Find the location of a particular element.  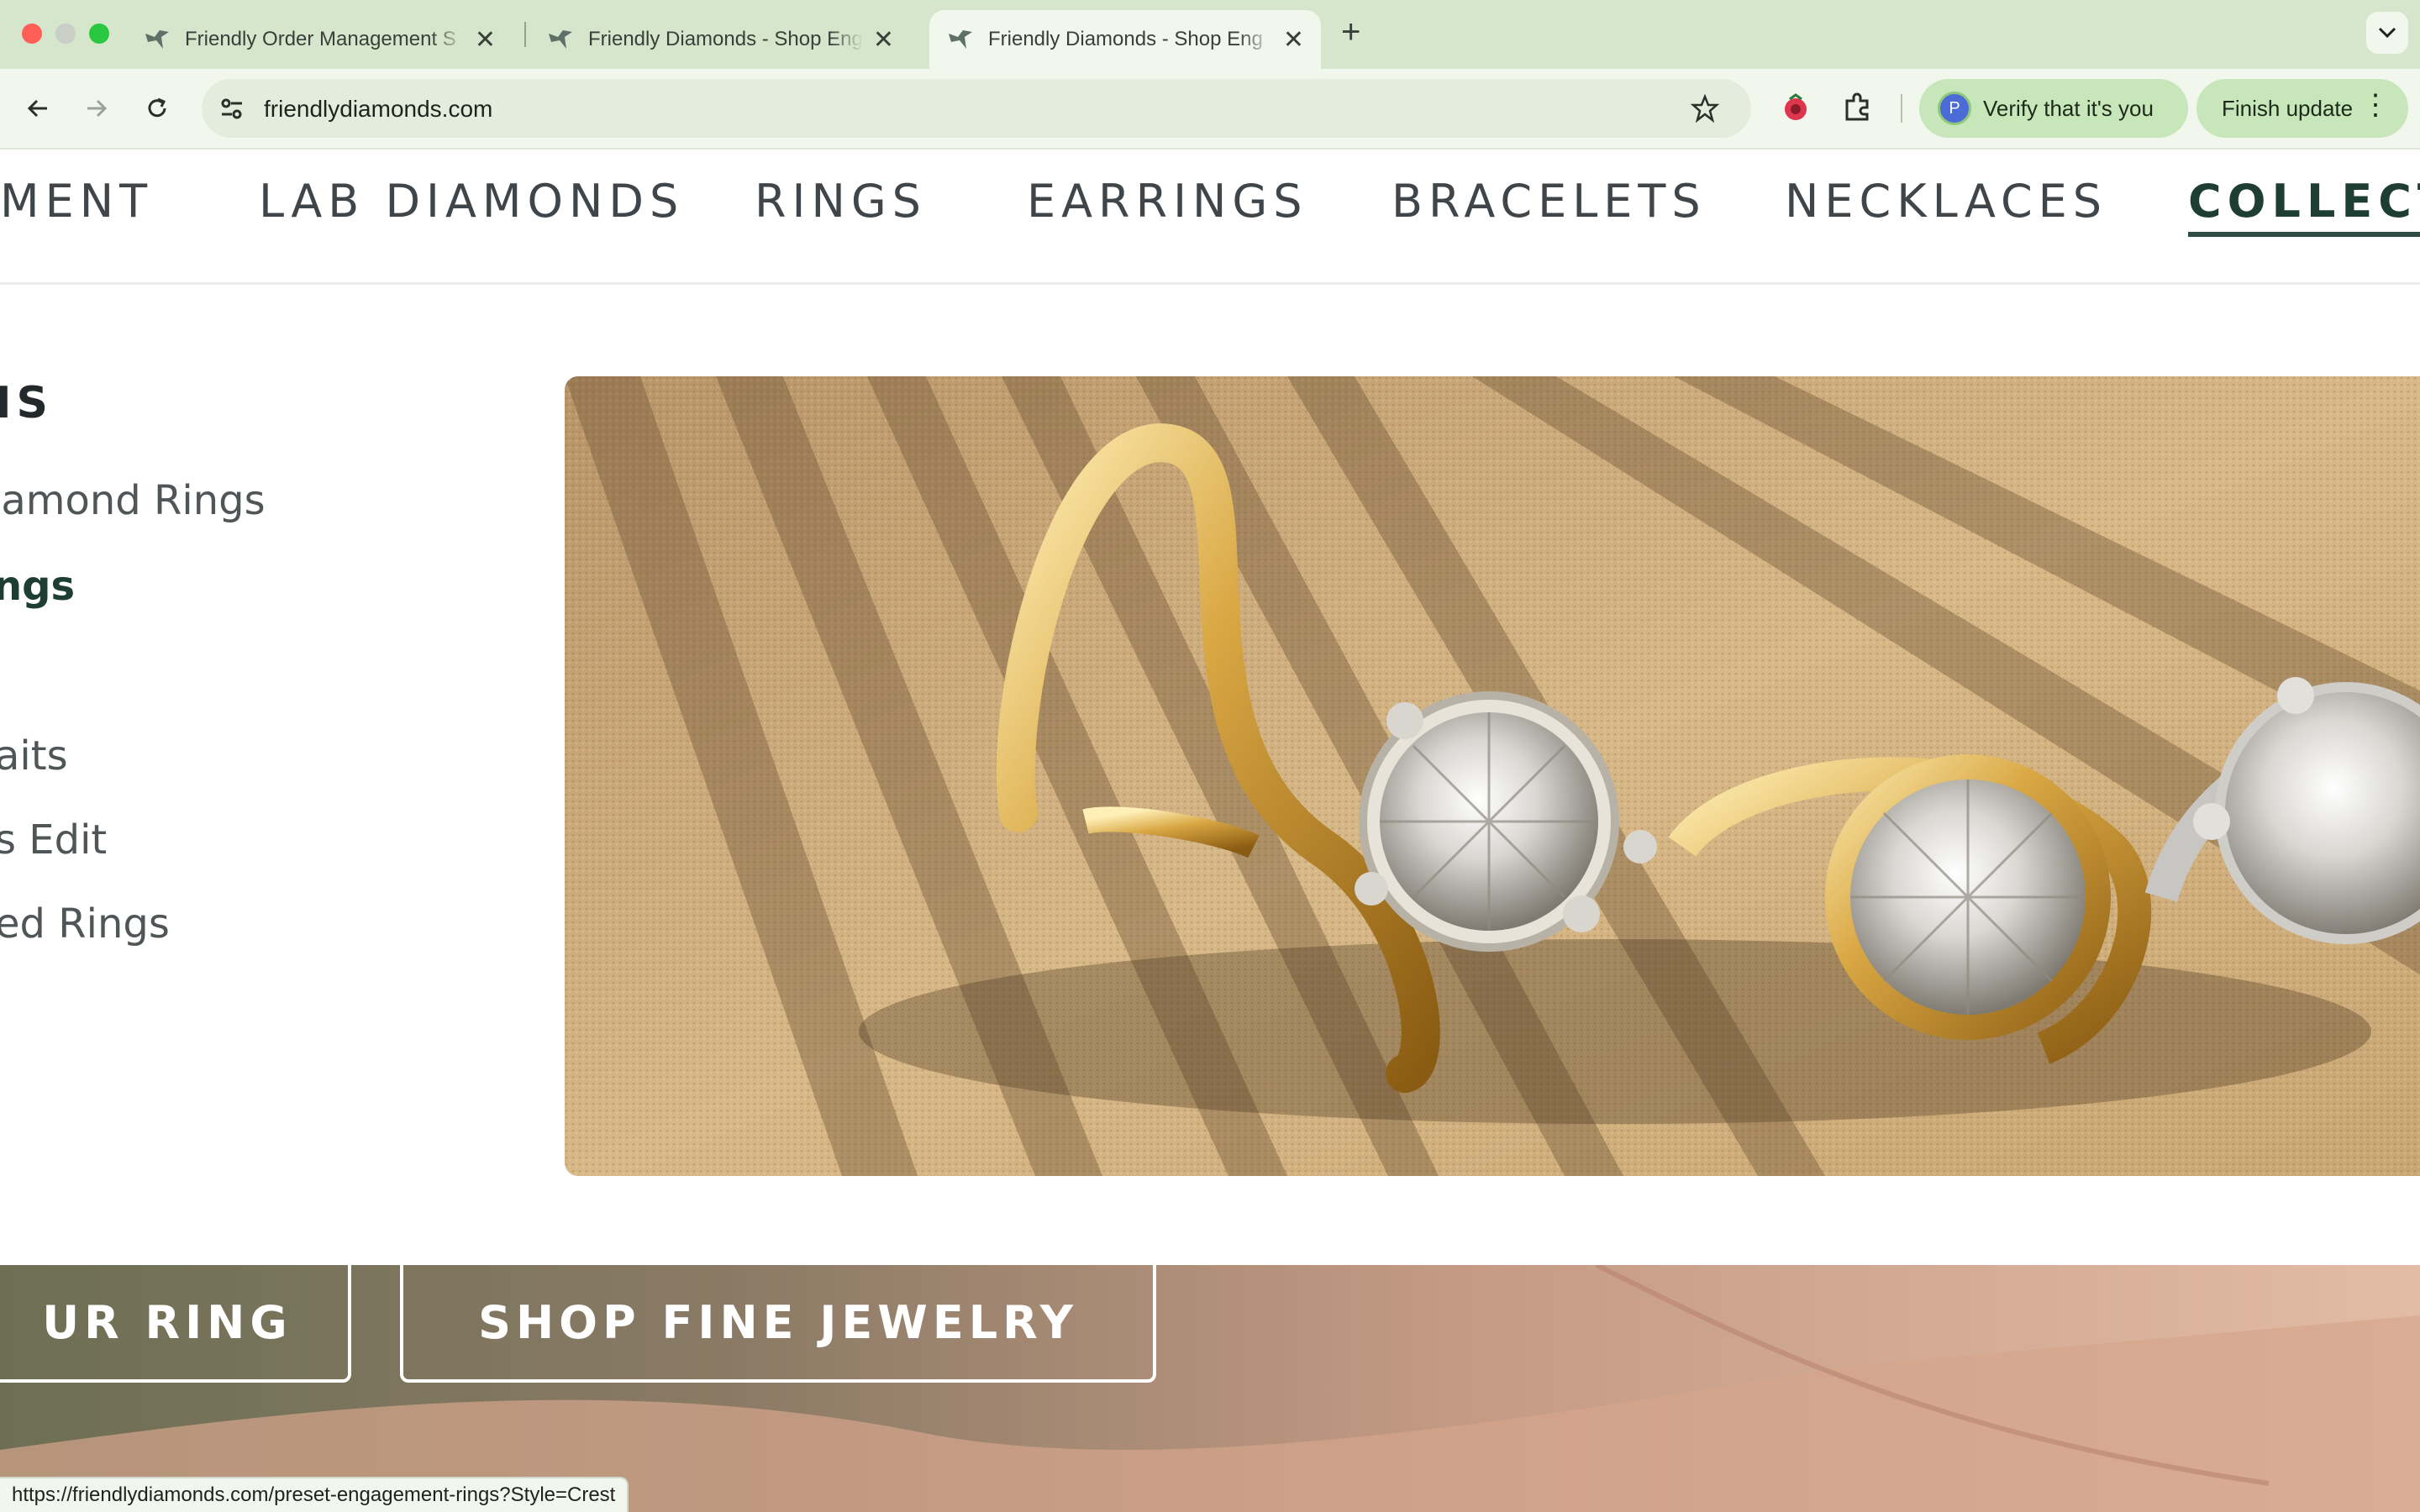

verify-label: Verify that it's you is located at coordinates (2068, 108).